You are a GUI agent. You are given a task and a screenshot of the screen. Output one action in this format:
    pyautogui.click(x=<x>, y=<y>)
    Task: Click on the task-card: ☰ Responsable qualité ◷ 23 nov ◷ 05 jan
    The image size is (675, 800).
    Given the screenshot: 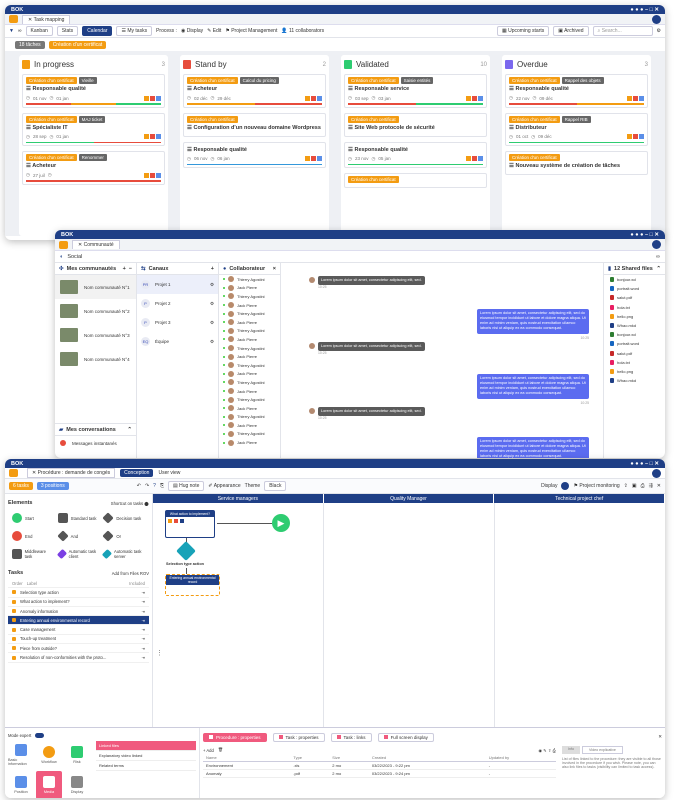 What is the action you would take?
    pyautogui.click(x=415, y=154)
    